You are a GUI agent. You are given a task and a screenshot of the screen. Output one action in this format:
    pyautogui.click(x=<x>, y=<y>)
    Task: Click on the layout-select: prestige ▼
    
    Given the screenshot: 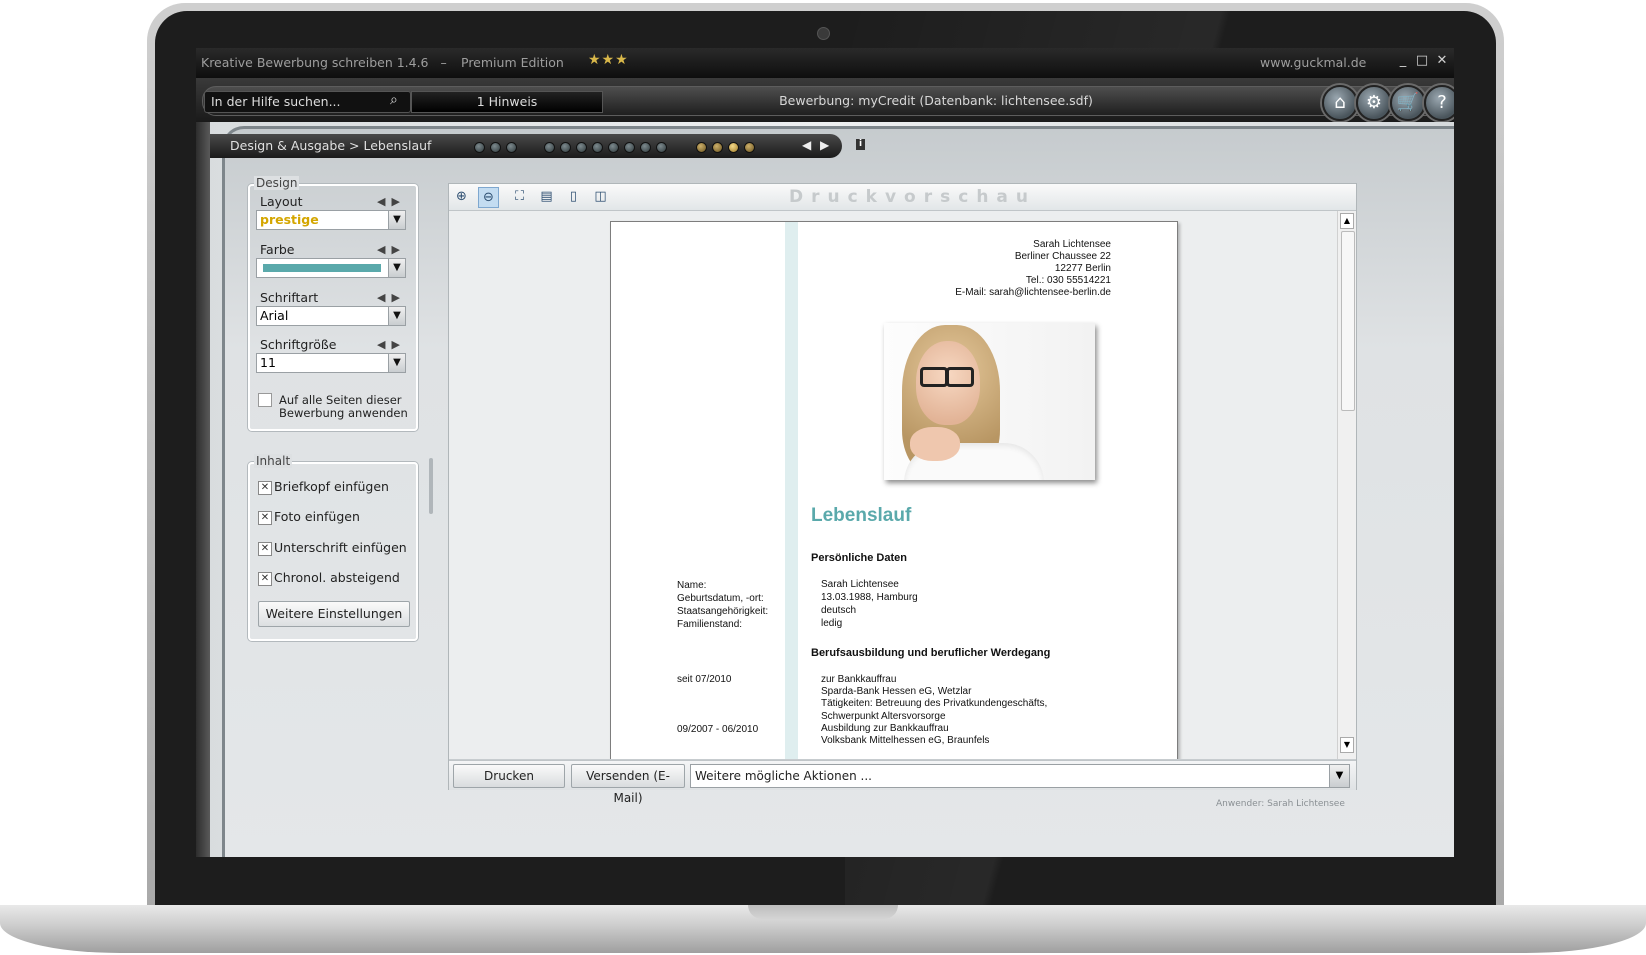 What is the action you would take?
    pyautogui.click(x=331, y=220)
    